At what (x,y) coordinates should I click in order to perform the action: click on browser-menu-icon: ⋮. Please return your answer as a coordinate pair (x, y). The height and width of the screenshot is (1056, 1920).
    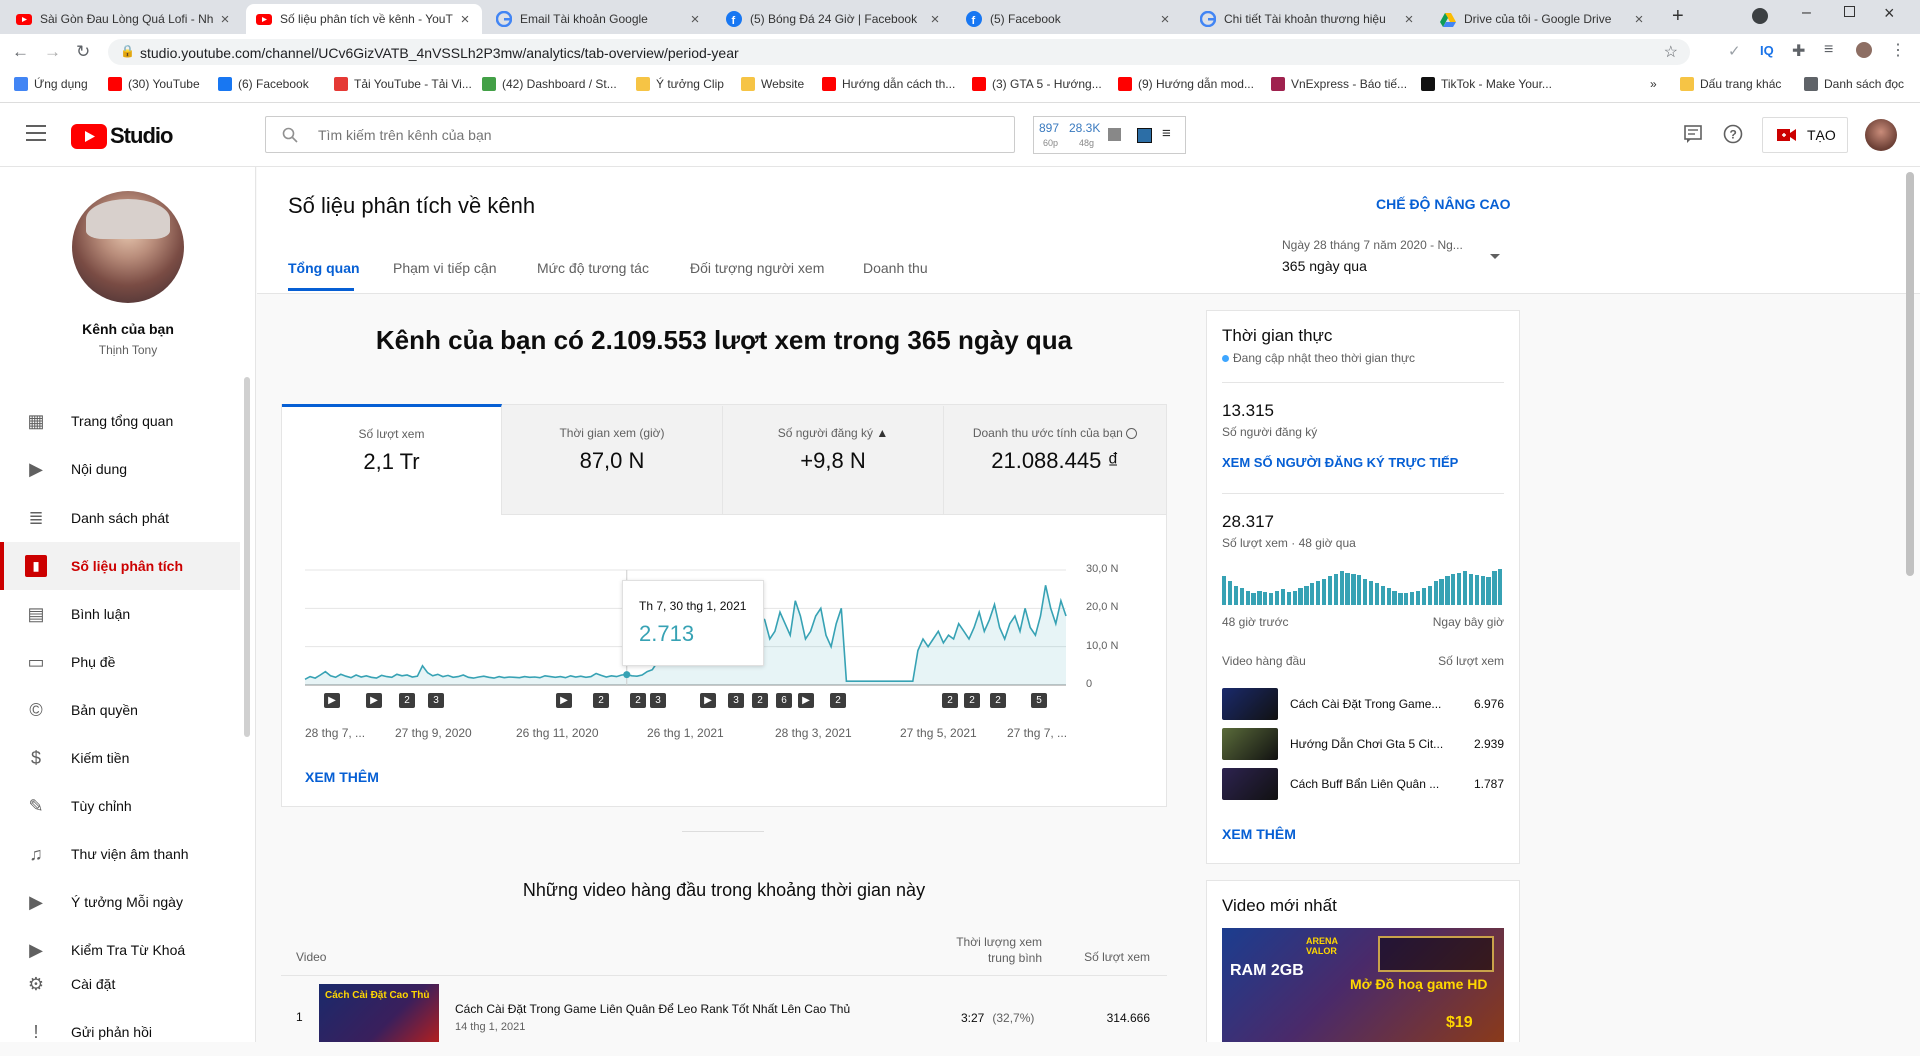
    Looking at the image, I should click on (1898, 50).